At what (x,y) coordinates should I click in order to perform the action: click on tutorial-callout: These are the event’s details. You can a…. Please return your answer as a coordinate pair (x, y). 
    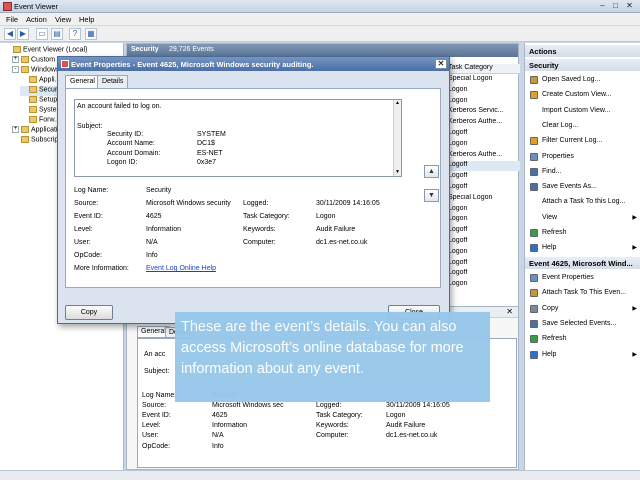
    Looking at the image, I should click on (332, 357).